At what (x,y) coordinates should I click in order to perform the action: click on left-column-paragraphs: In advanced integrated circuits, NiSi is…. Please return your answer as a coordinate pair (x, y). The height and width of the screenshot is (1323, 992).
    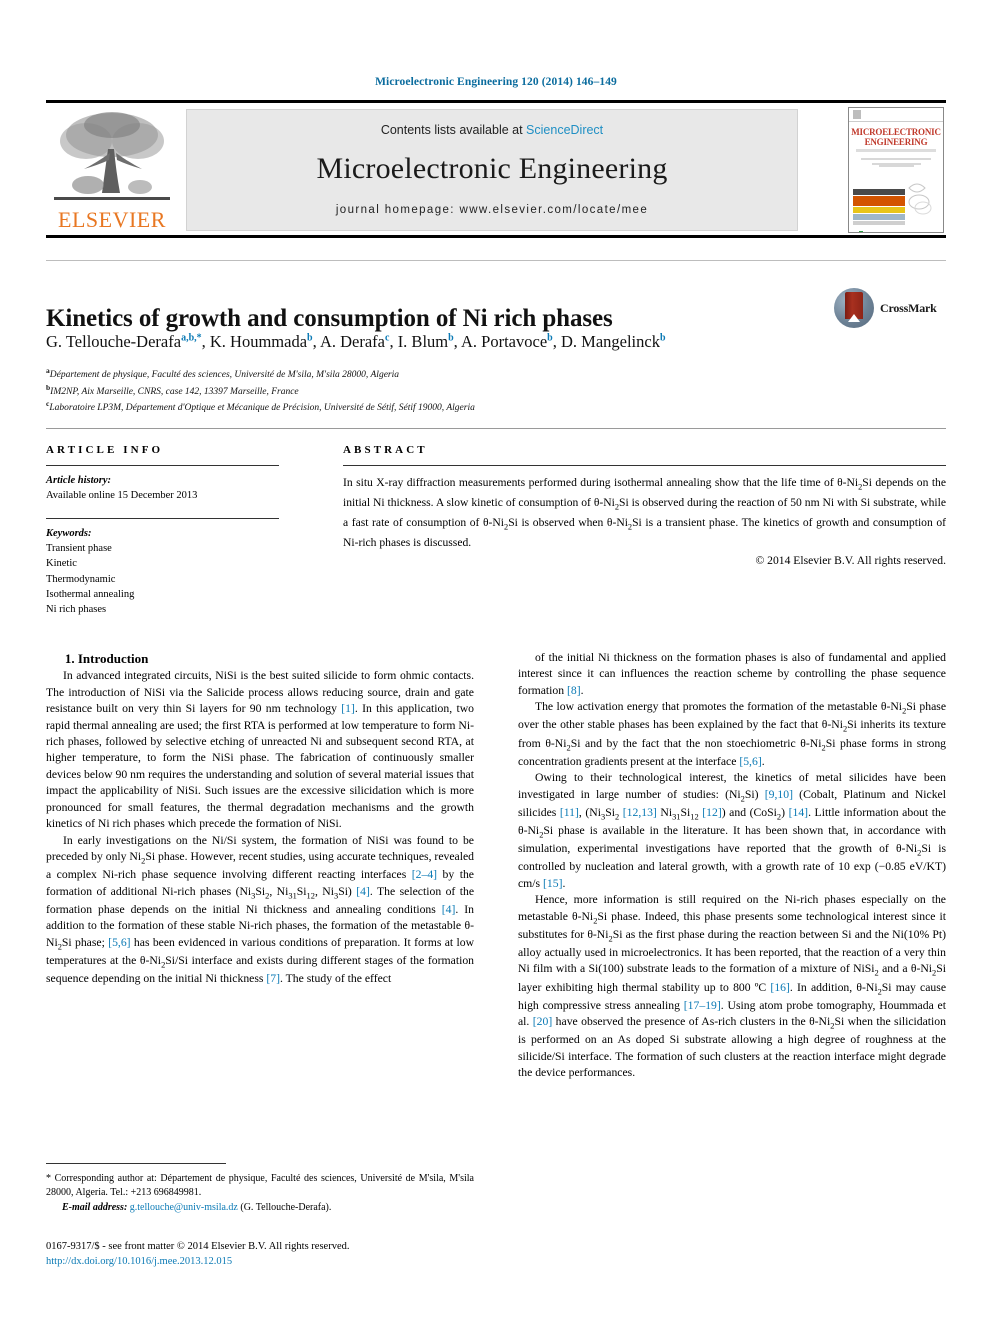
    Looking at the image, I should click on (260, 827).